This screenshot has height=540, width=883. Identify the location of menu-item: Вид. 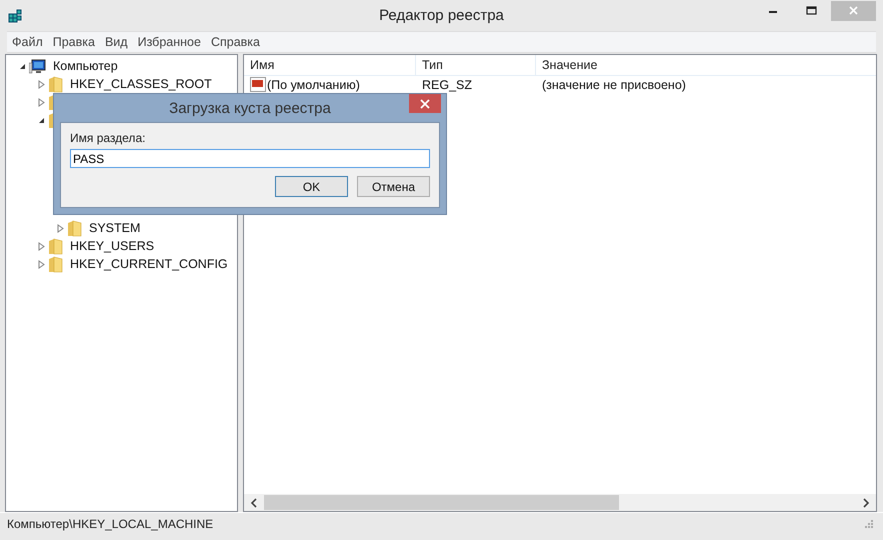
(116, 42).